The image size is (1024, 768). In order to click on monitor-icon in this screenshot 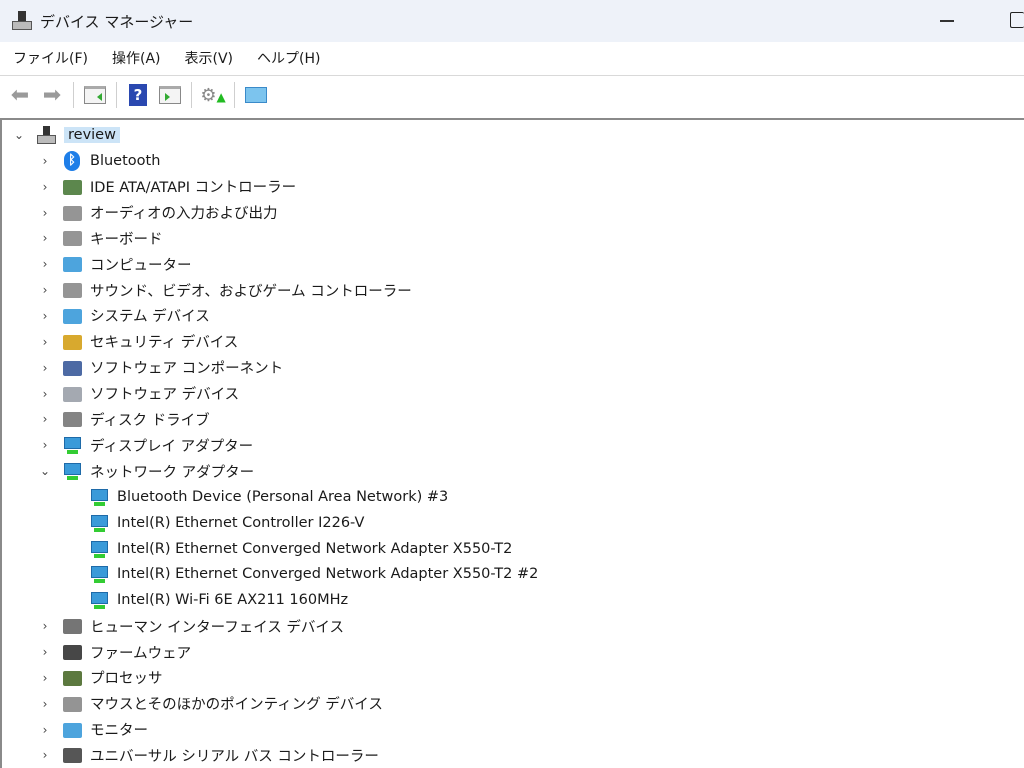, I will do `click(72, 730)`.